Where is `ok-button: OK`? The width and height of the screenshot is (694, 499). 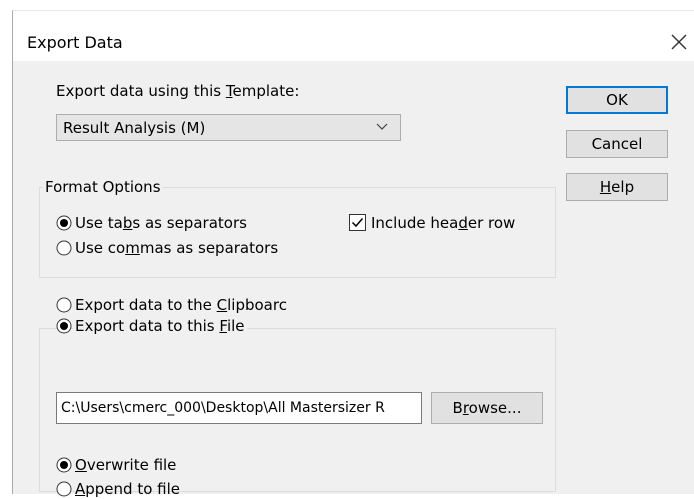 ok-button: OK is located at coordinates (617, 100).